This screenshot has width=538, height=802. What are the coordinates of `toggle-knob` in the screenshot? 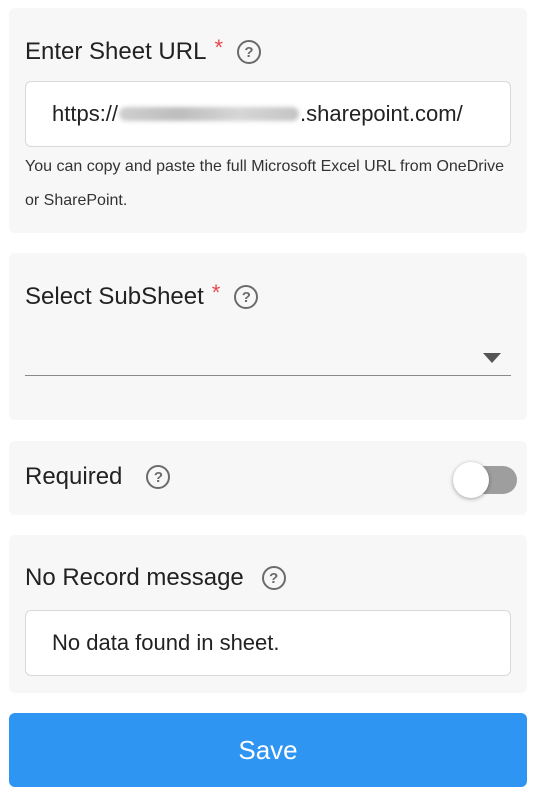 It's located at (471, 480).